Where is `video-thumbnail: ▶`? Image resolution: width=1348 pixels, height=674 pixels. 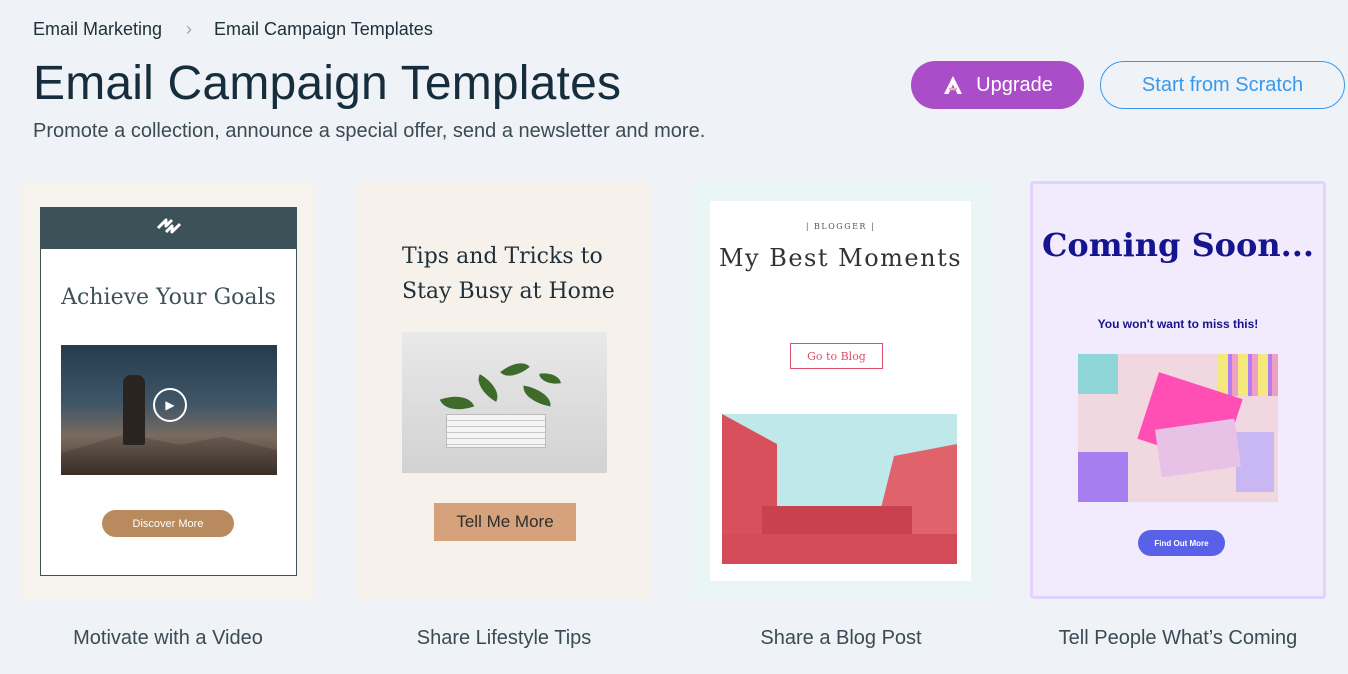
video-thumbnail: ▶ is located at coordinates (169, 410).